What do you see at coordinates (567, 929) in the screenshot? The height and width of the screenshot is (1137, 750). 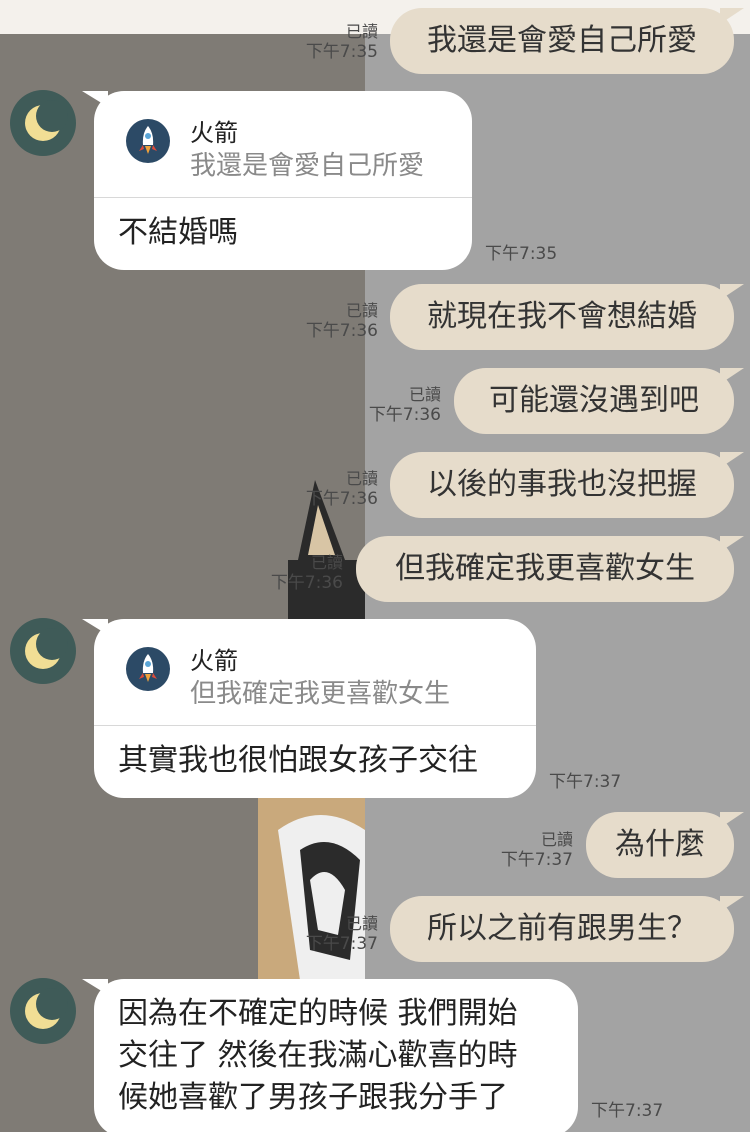 I see `outgoing-message-bubble: 所以之前有跟男生？` at bounding box center [567, 929].